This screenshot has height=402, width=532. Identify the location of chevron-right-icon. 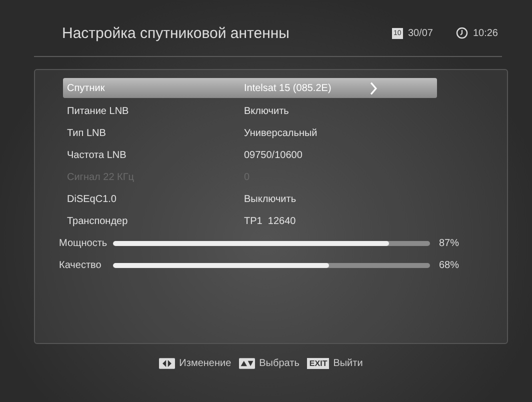
(373, 88).